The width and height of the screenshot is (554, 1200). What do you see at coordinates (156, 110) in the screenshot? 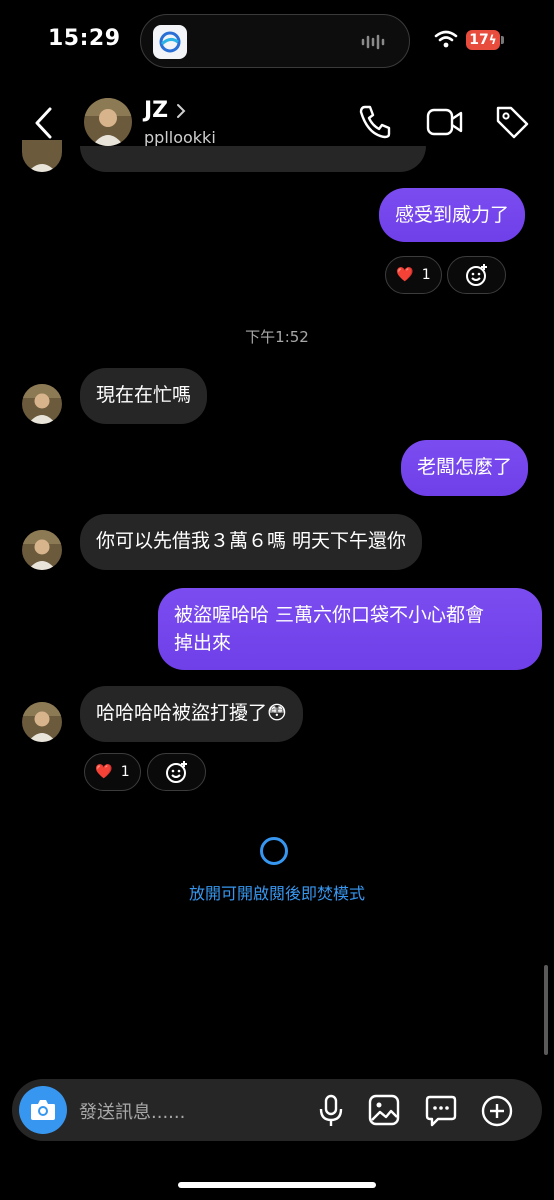
I see `contact-name-text: JZ` at bounding box center [156, 110].